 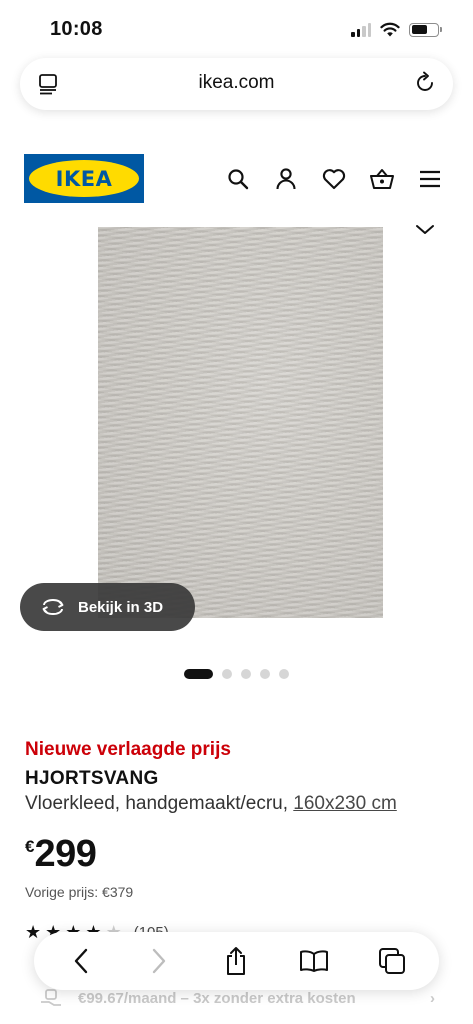 I want to click on back-icon, so click(x=81, y=961).